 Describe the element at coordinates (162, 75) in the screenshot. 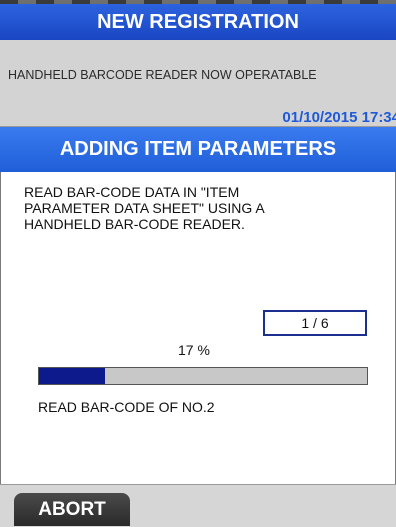

I see `status-message: HANDHELD BARCODE READER NOW OPERATABLE` at that location.